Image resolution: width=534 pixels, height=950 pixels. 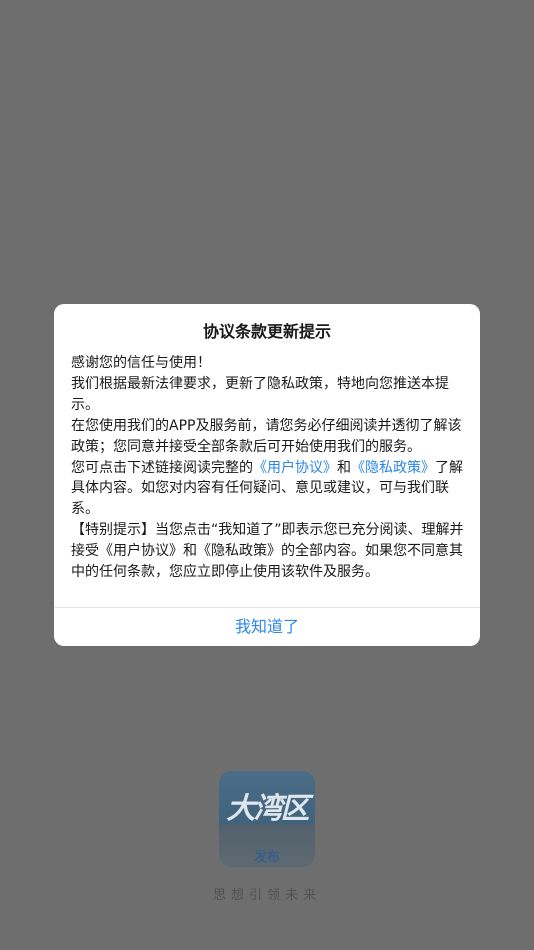 I want to click on app-slogan: 思想引领未来, so click(x=266, y=895).